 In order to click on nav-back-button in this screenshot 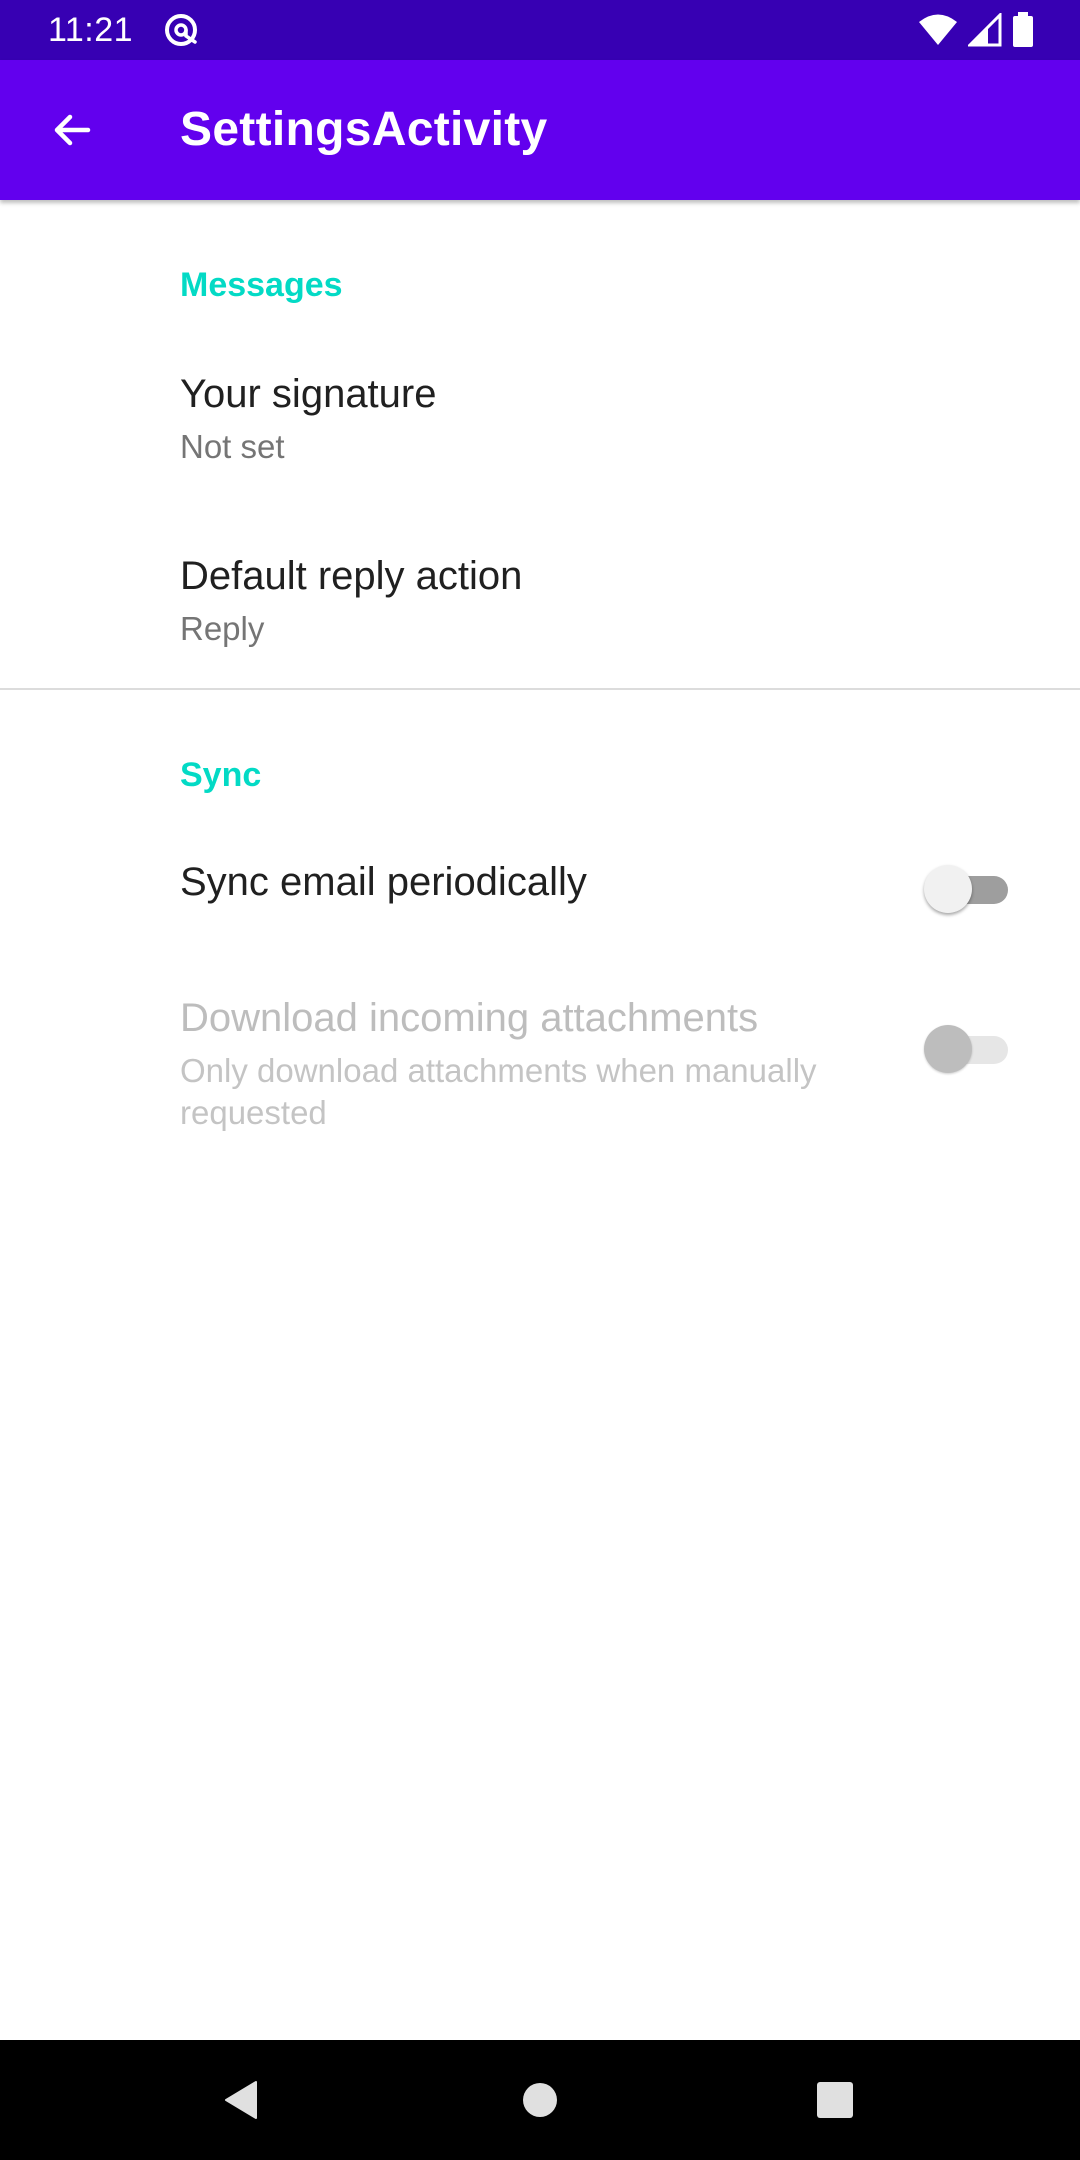, I will do `click(242, 2100)`.